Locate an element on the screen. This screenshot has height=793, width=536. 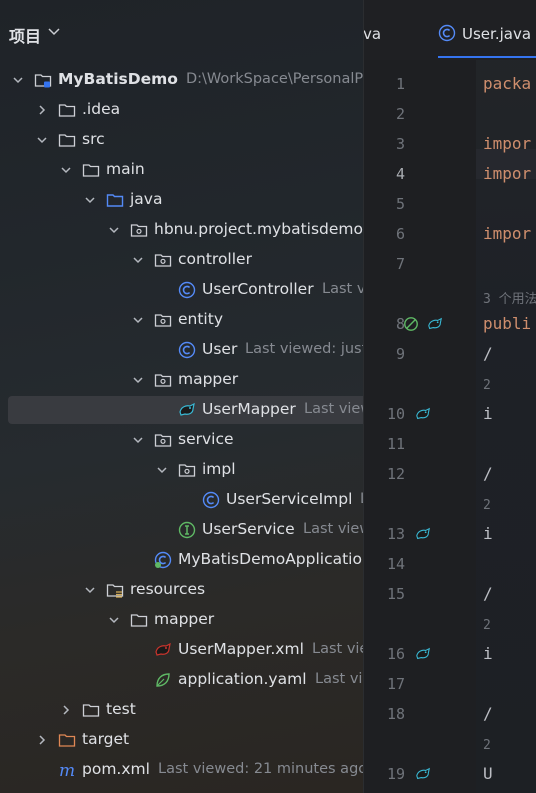
tree-item-label: application.yaml is located at coordinates (242, 679).